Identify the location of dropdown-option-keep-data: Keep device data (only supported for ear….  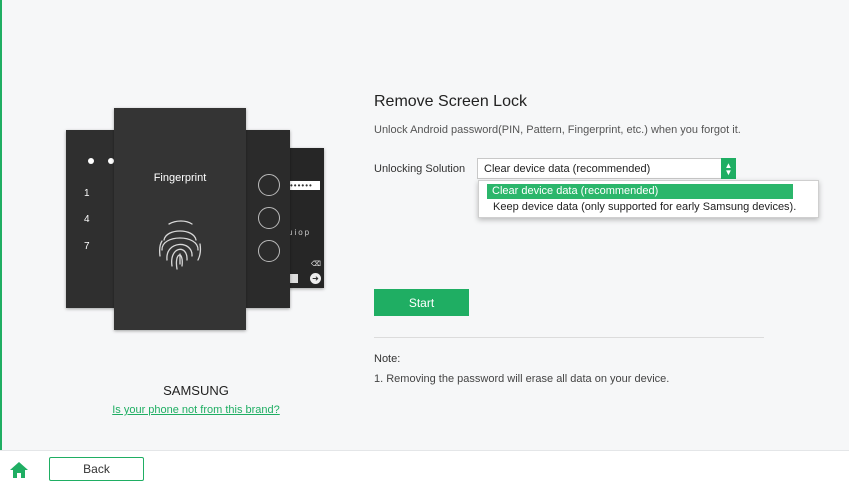
(641, 207).